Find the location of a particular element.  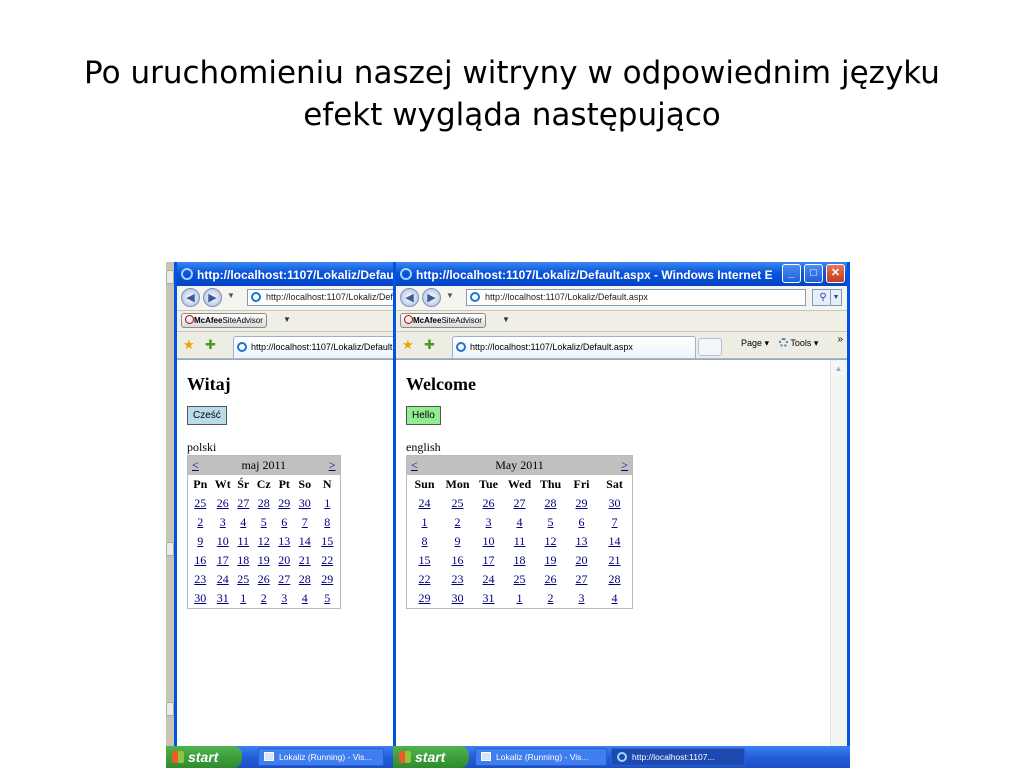

calendar-day-cell: 10 is located at coordinates (488, 541).